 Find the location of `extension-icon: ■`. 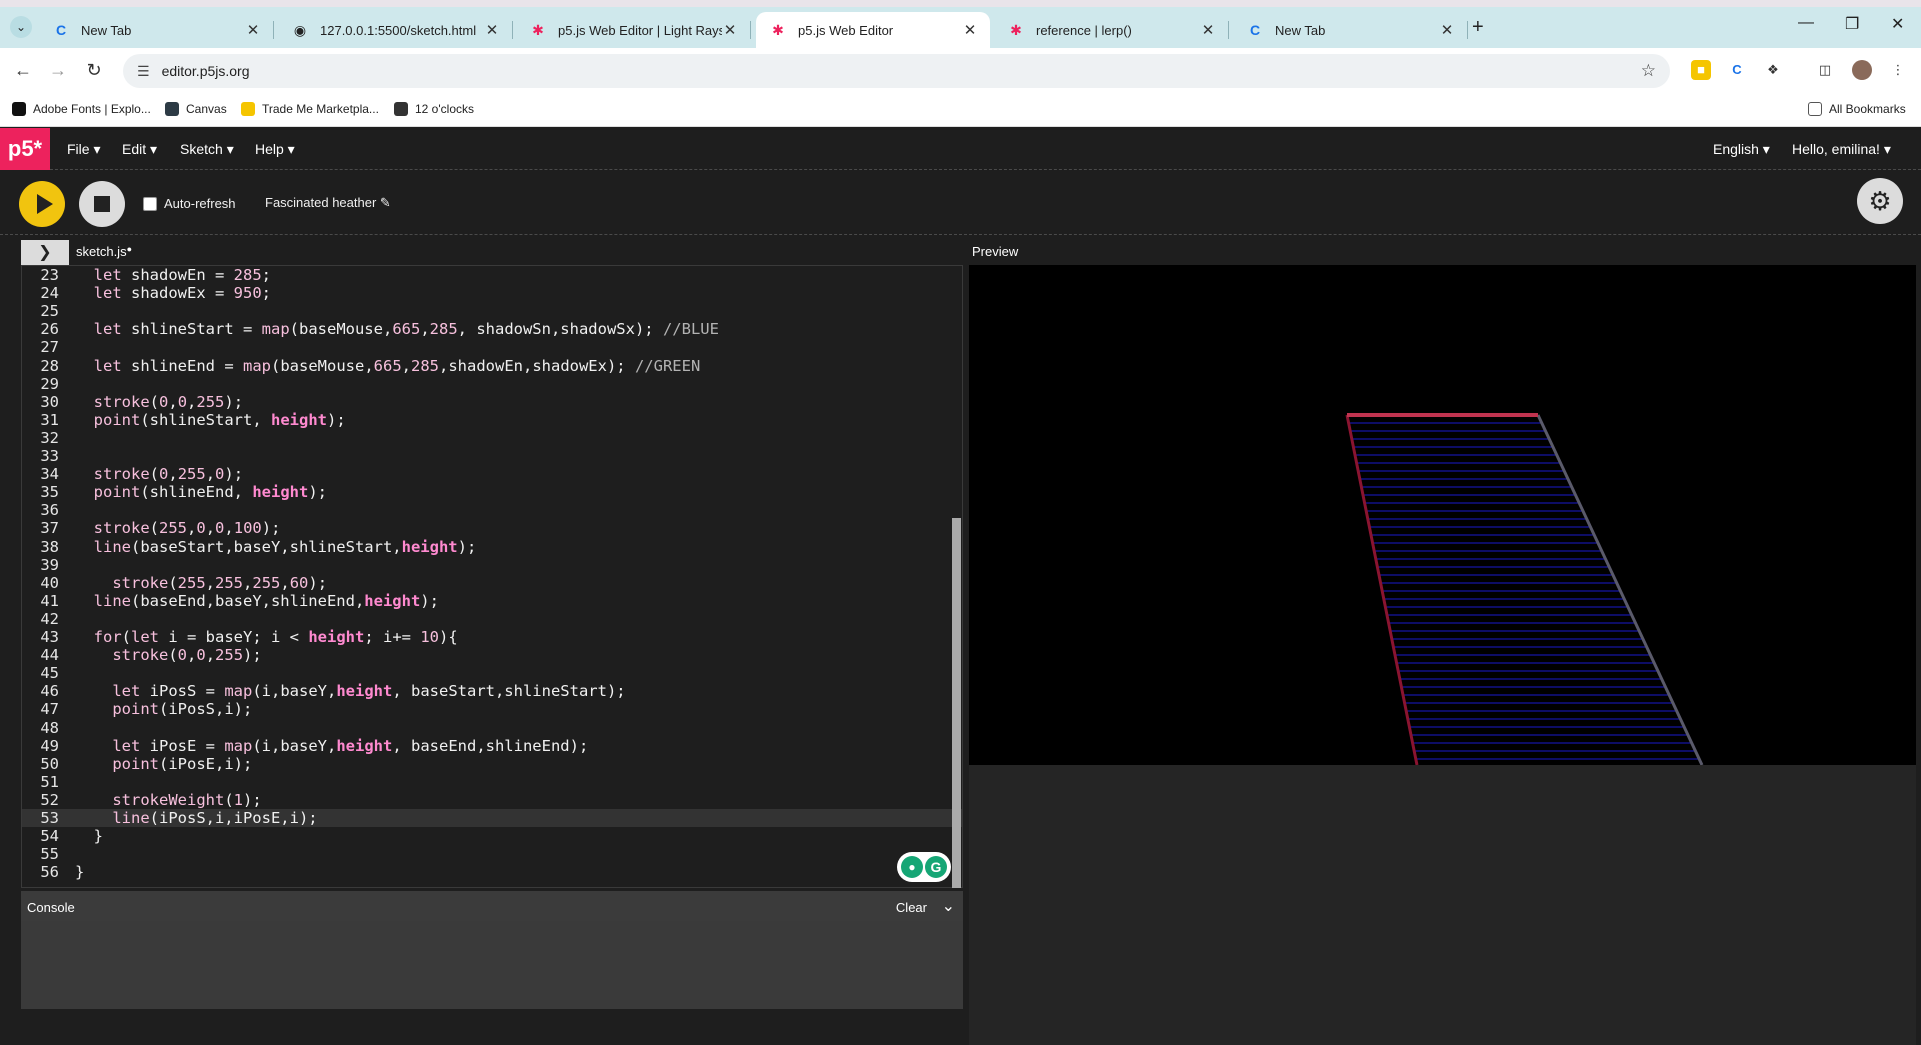

extension-icon: ■ is located at coordinates (1701, 70).